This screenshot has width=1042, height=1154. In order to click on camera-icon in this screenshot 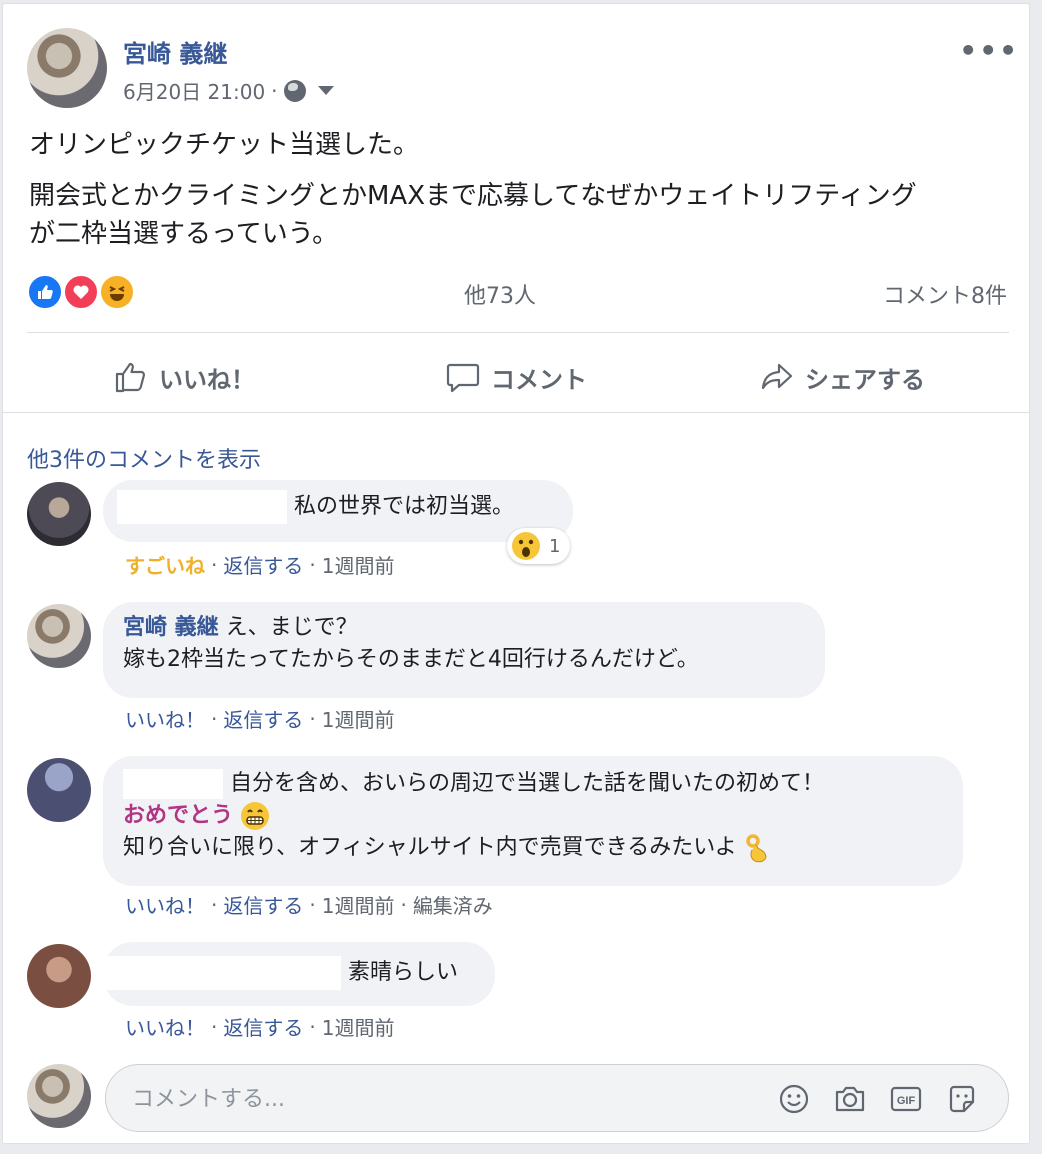, I will do `click(850, 1099)`.